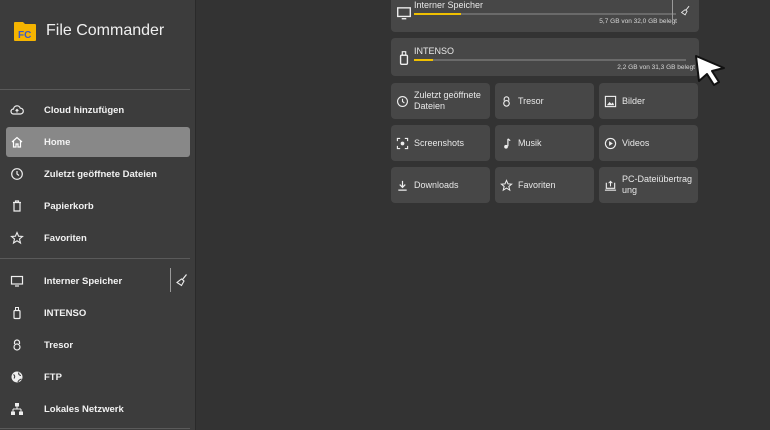 The width and height of the screenshot is (770, 430). Describe the element at coordinates (657, 184) in the screenshot. I see `tile-label: PC-Dateiübertragung` at that location.